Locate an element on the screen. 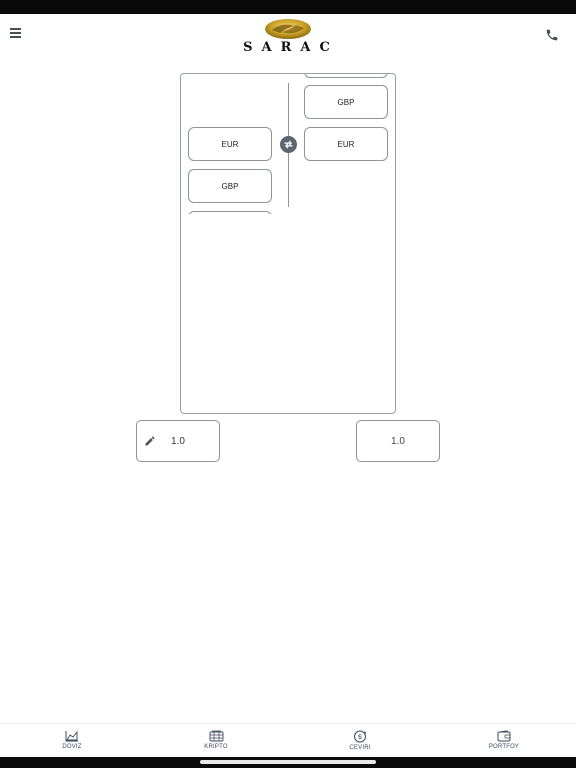 The width and height of the screenshot is (576, 768). home-indicator-bar is located at coordinates (288, 762).